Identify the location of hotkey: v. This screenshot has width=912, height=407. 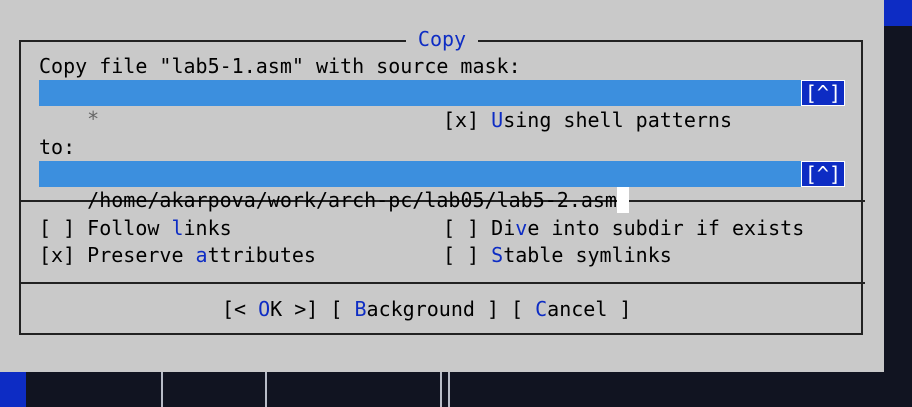
(521, 228).